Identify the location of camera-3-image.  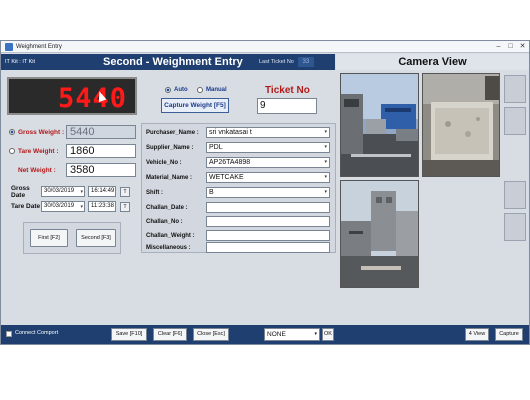
(379, 234).